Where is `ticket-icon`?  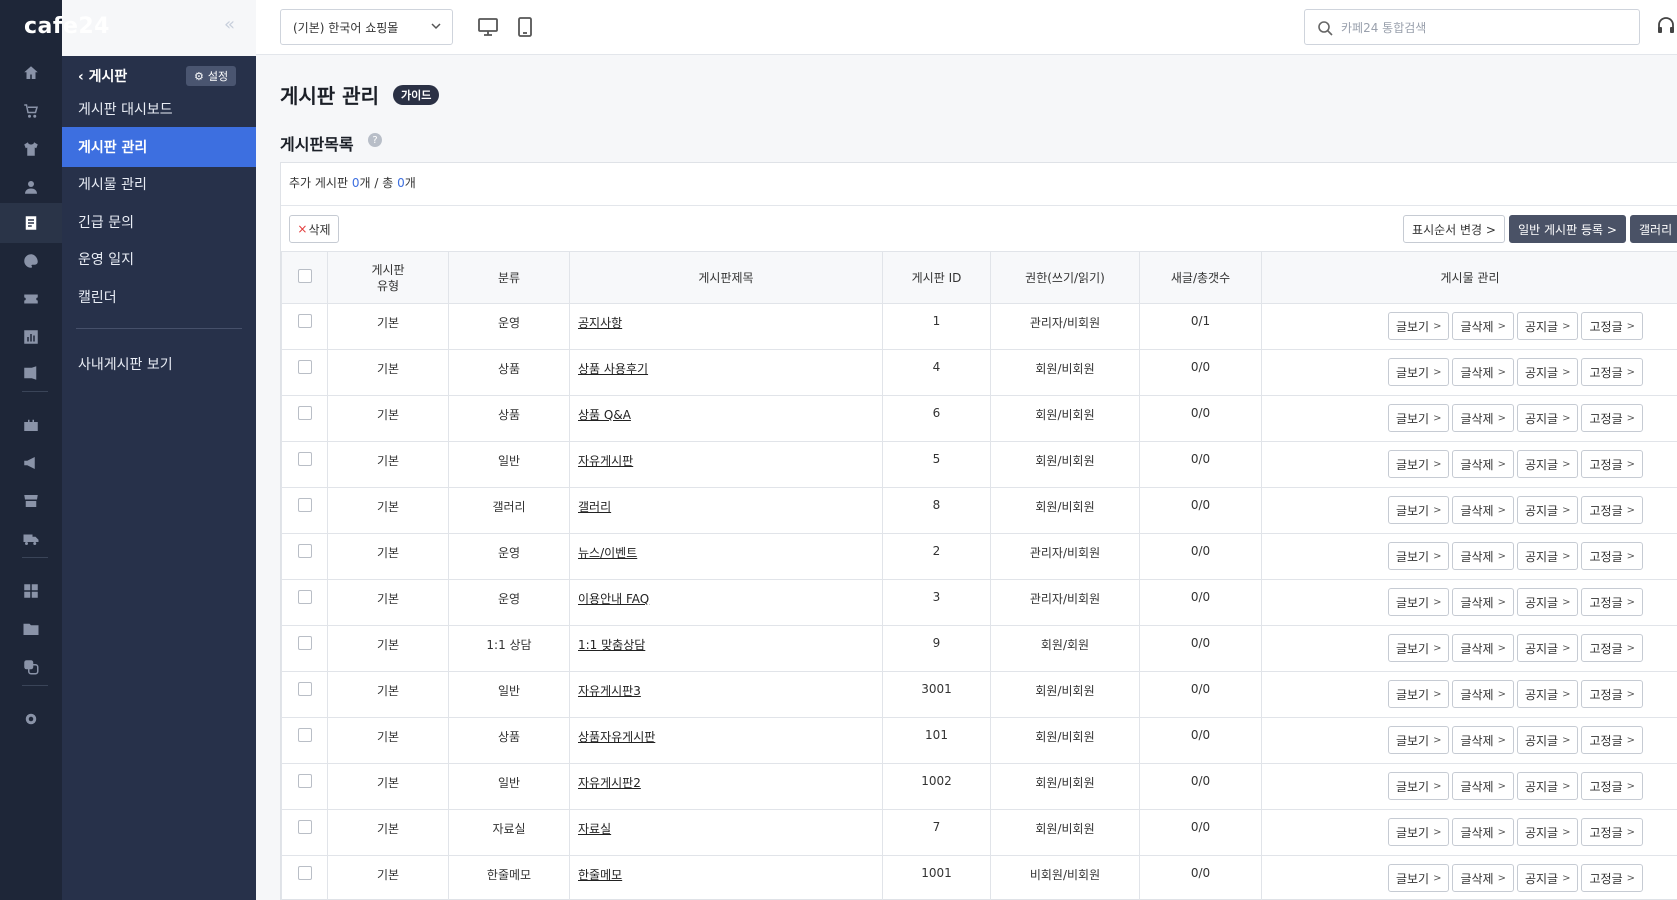
ticket-icon is located at coordinates (31, 299).